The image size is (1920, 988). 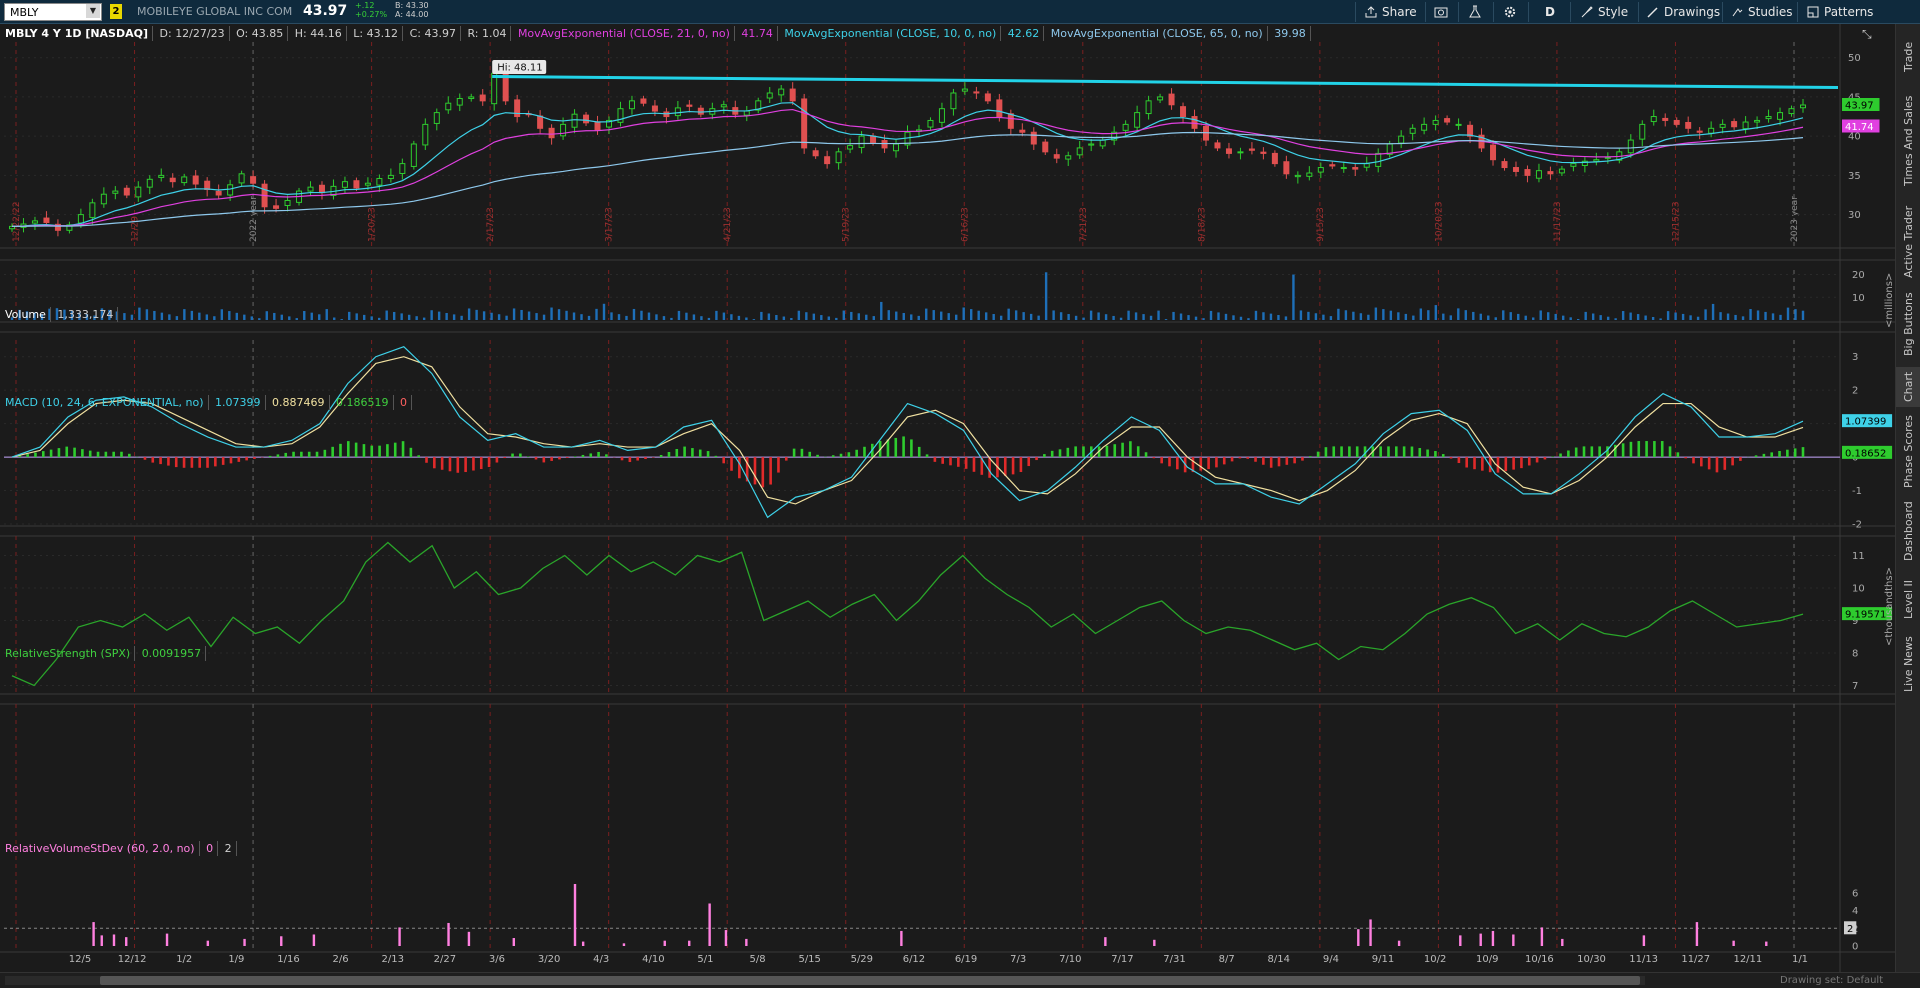 I want to click on sidebar-tab-chart: Chart, so click(x=1908, y=387).